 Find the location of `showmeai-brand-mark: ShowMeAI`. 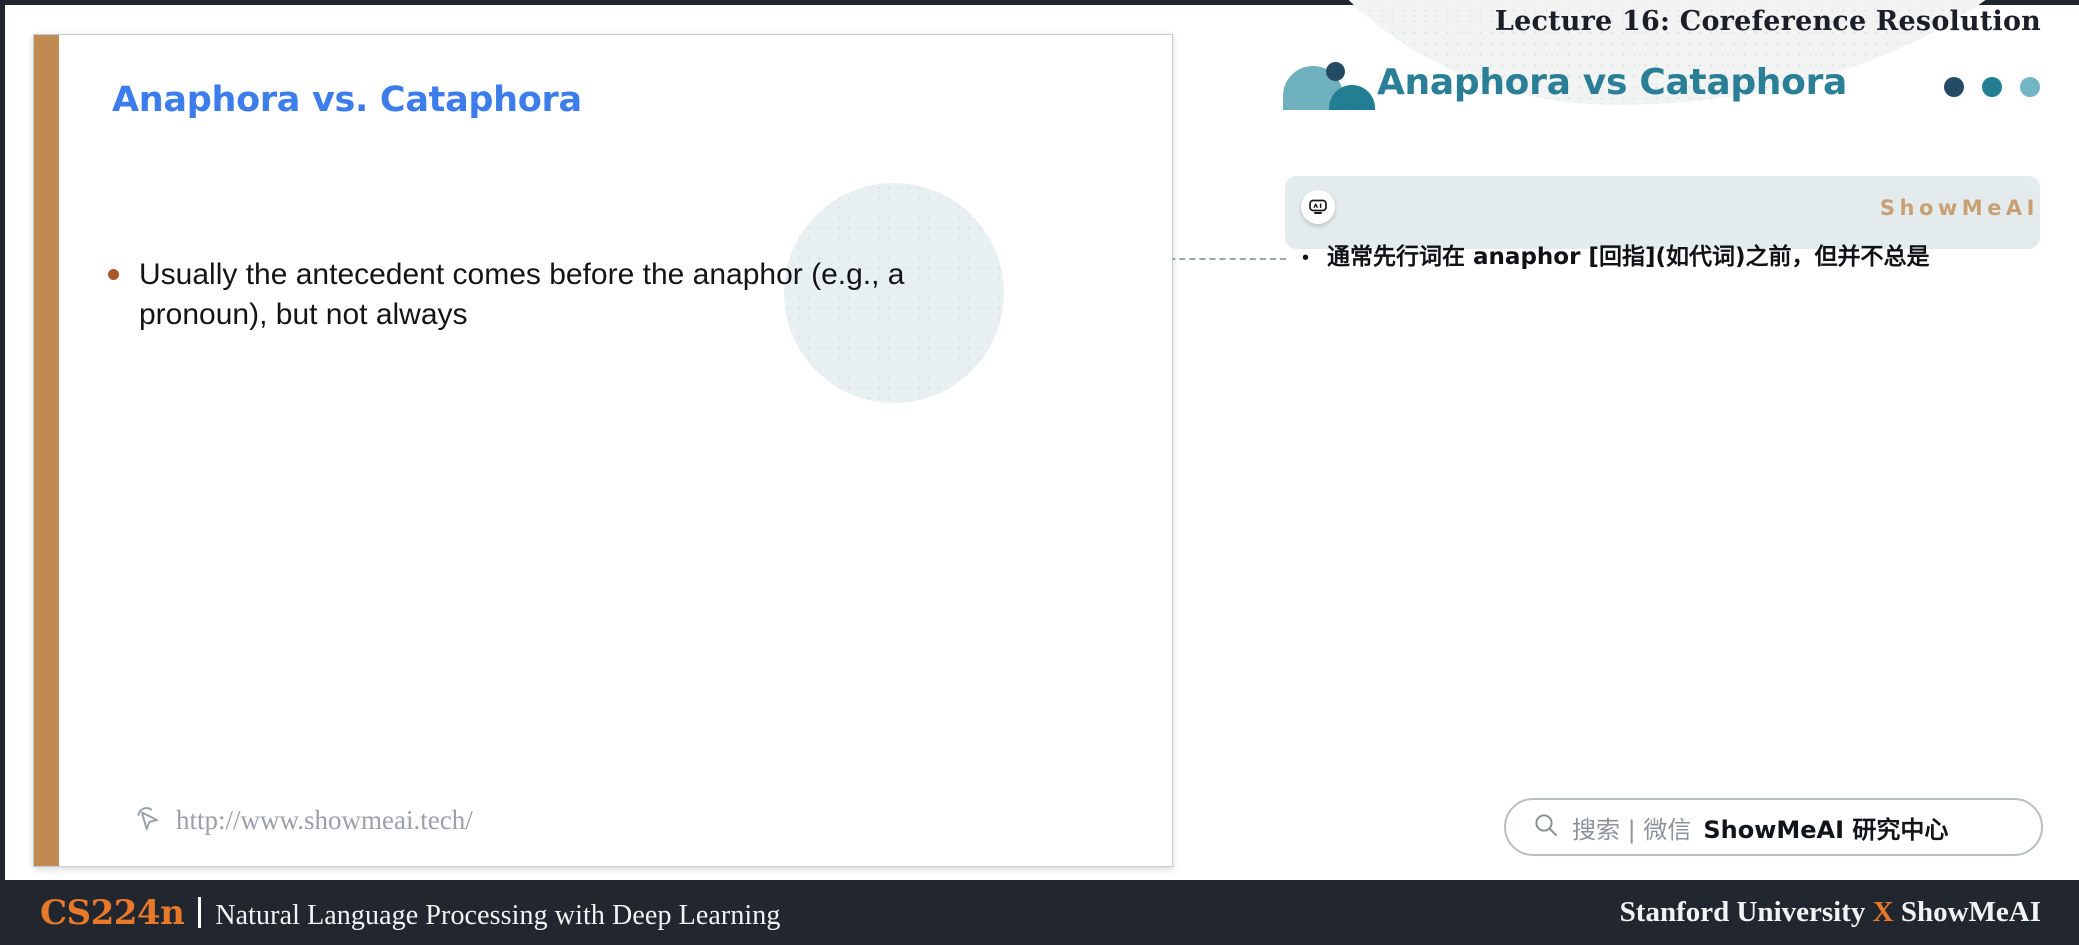

showmeai-brand-mark: ShowMeAI is located at coordinates (1959, 208).